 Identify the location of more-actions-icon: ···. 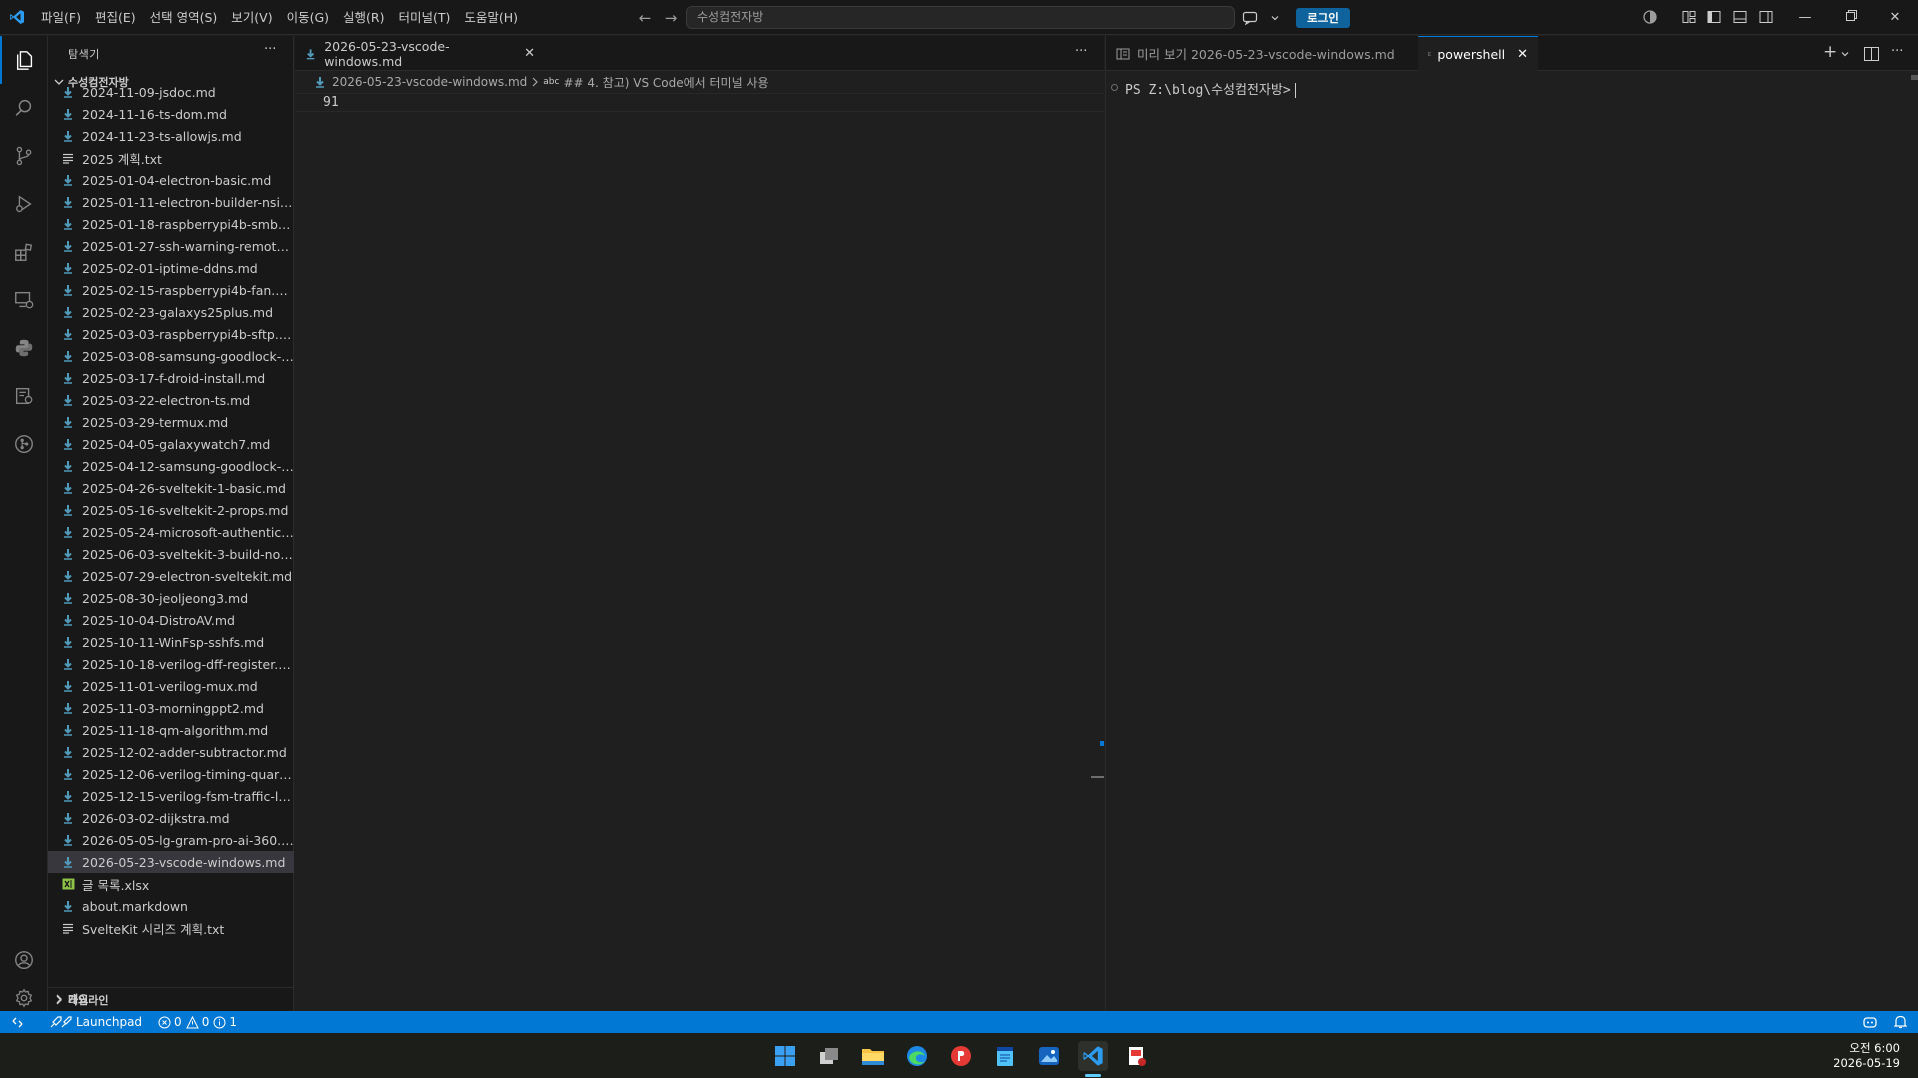
(270, 49).